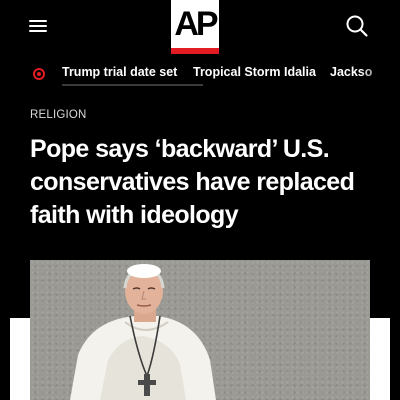  I want to click on card-edge-left, so click(20, 359).